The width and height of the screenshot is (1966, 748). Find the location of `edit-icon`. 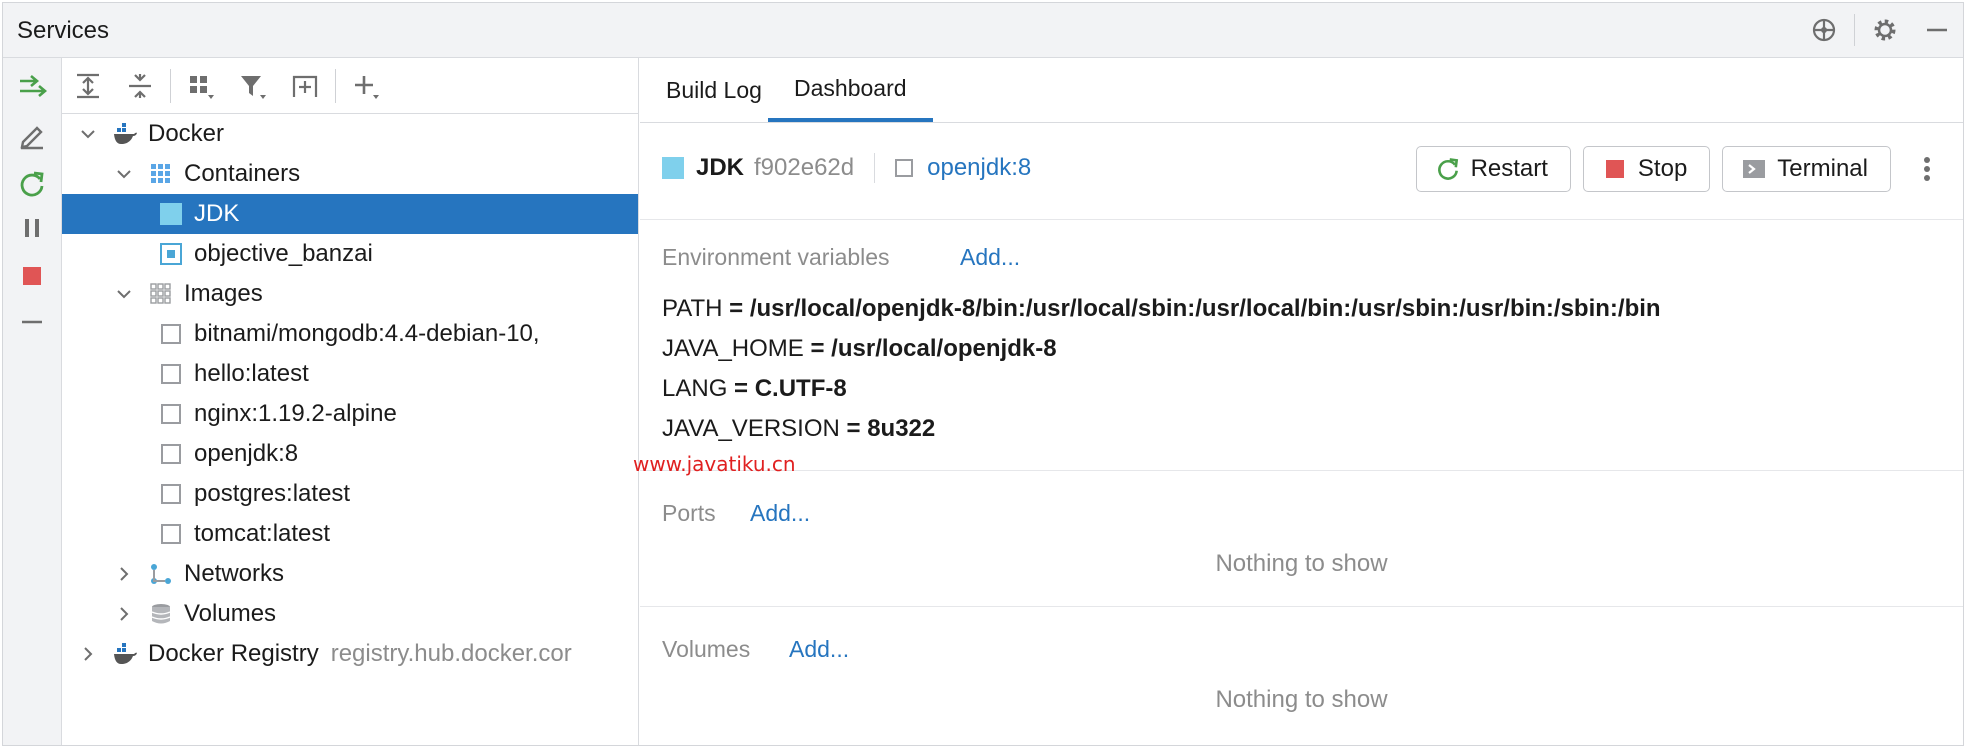

edit-icon is located at coordinates (32, 135).